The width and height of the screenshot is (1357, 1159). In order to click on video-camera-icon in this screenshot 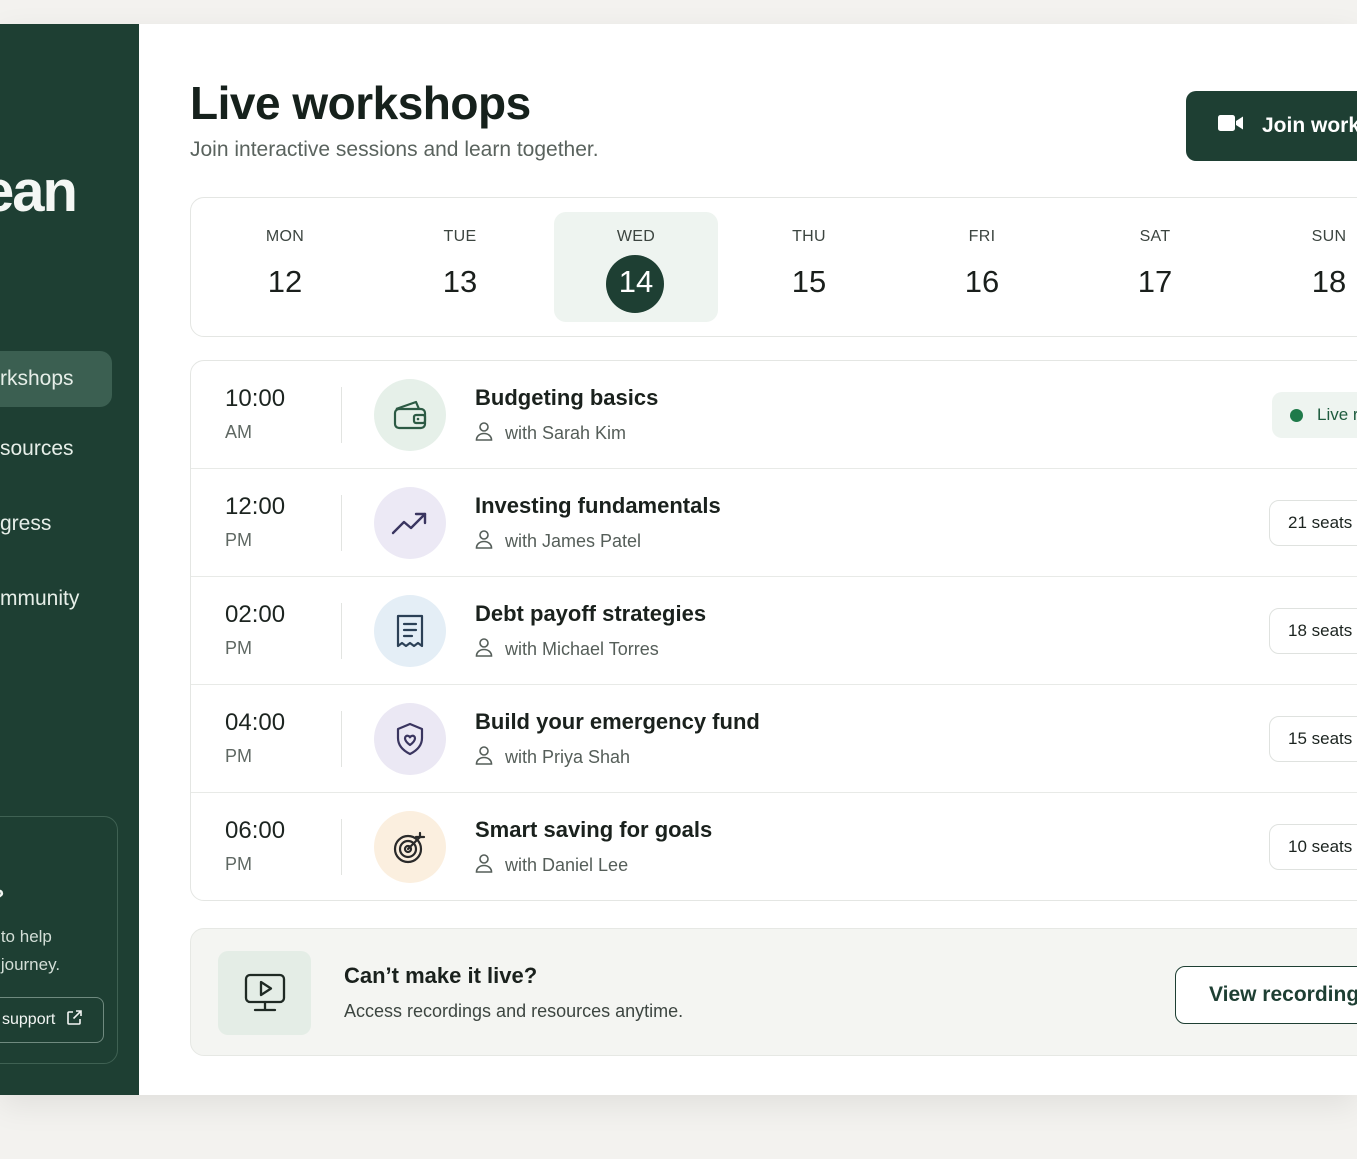, I will do `click(1231, 126)`.